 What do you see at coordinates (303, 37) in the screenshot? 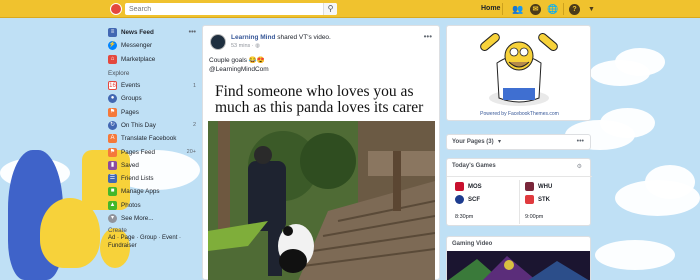
I see `post-action-text: shared VT's video.` at bounding box center [303, 37].